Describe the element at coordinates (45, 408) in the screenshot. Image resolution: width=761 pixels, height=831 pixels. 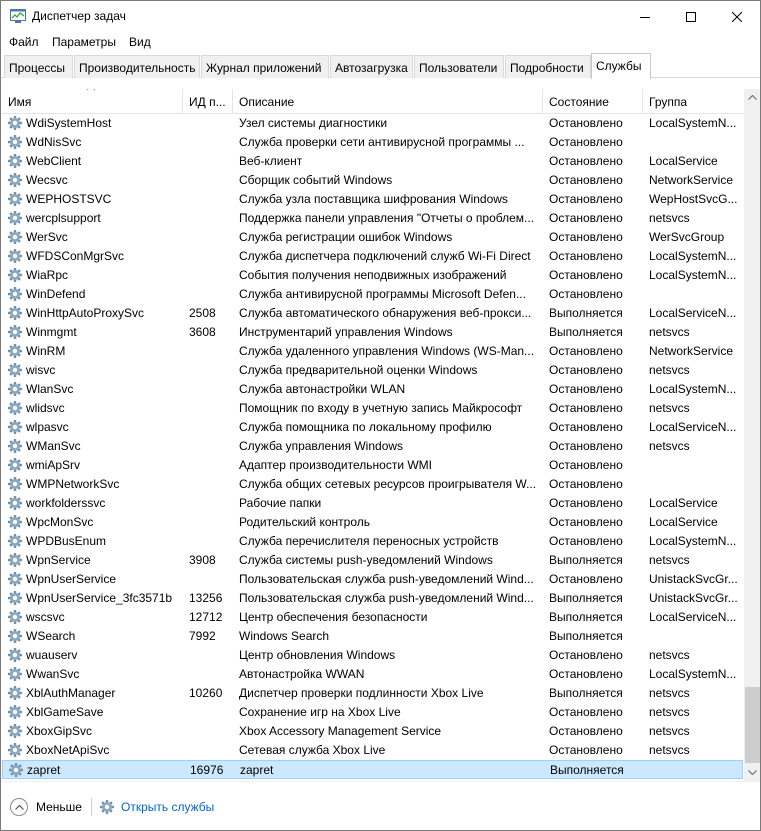
I see `service-name: wlidsvc` at that location.